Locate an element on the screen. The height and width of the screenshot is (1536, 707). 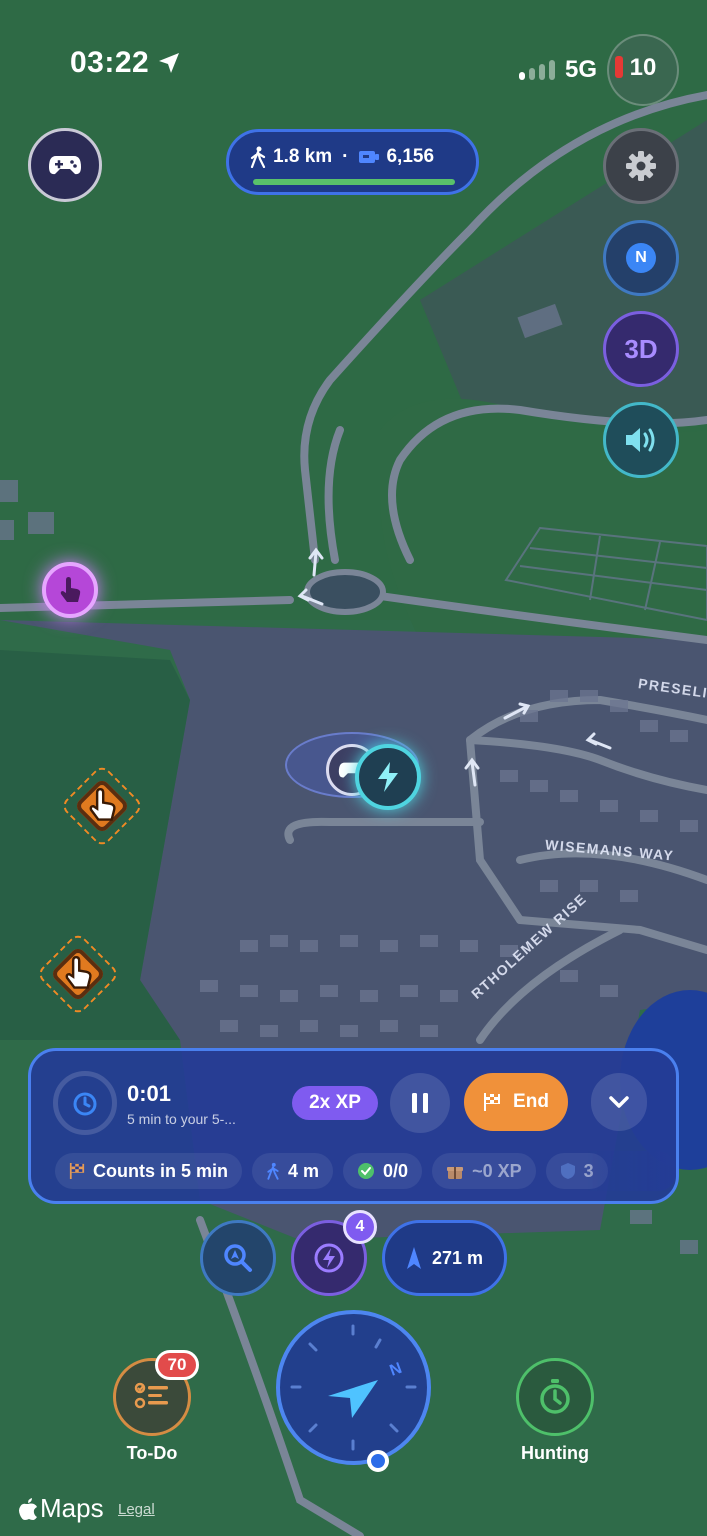
game-menu-button is located at coordinates (65, 165).